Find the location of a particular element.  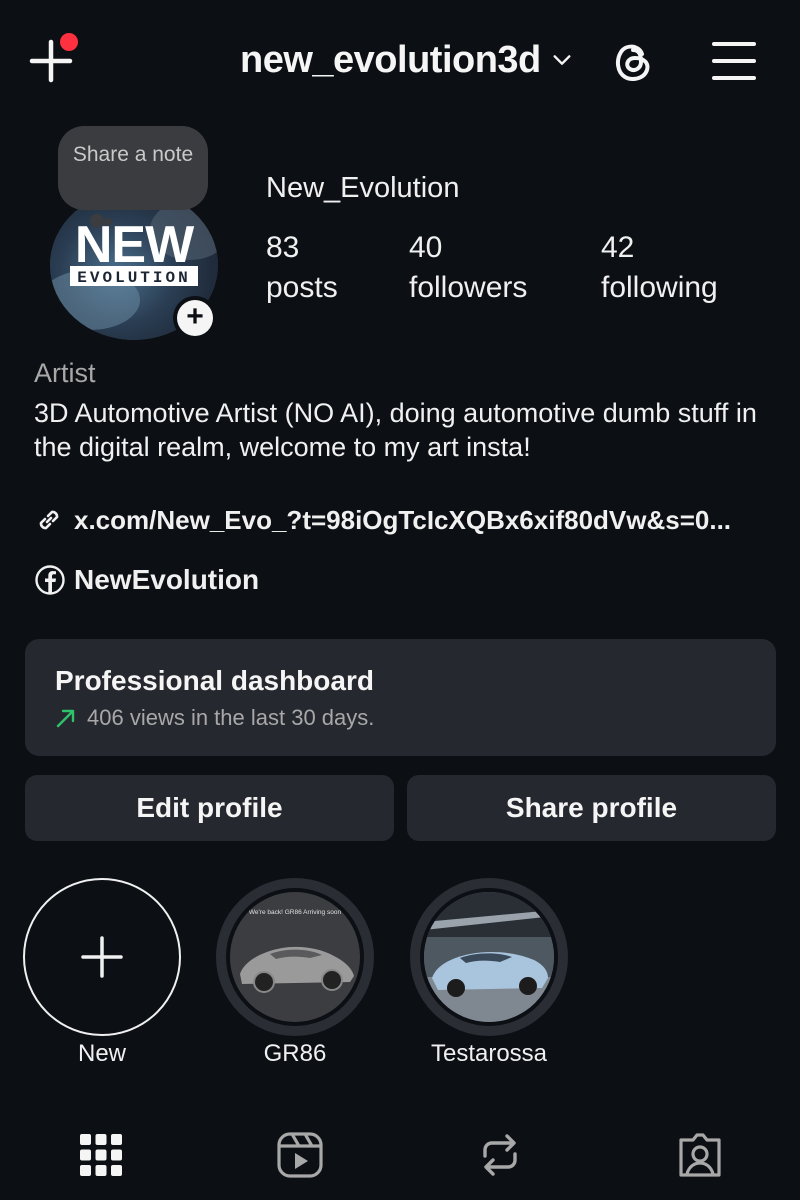

edit-profile-button: Edit profile is located at coordinates (209, 808).